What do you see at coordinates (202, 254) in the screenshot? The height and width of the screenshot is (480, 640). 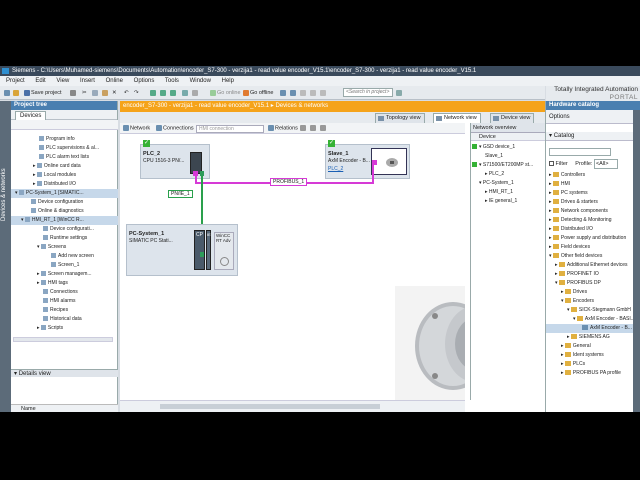 I see `pc-profinet-port` at bounding box center [202, 254].